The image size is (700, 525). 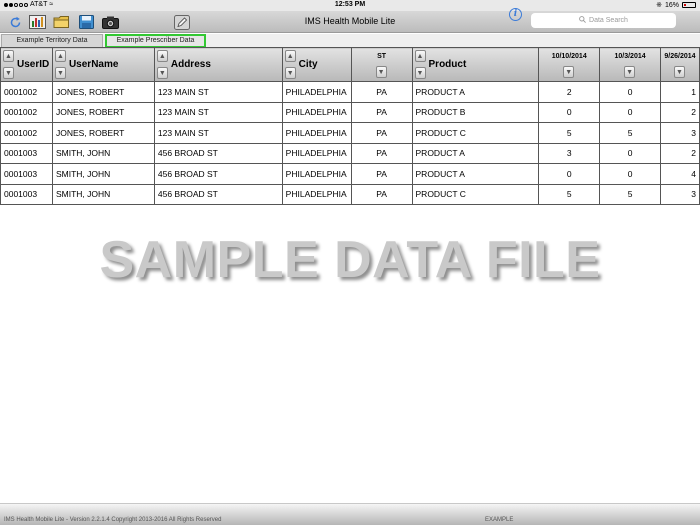 What do you see at coordinates (316, 64) in the screenshot?
I see `column-header: ▲ City ▼` at bounding box center [316, 64].